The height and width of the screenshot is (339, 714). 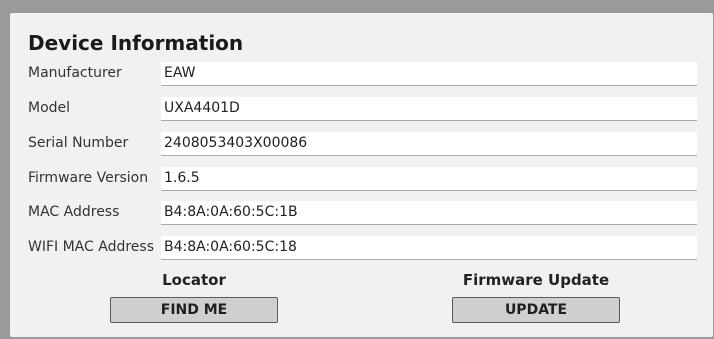 I want to click on row-wifi-mac-address: WIFI MAC Address B4:8A:0A:60:5C:18, so click(x=368, y=249).